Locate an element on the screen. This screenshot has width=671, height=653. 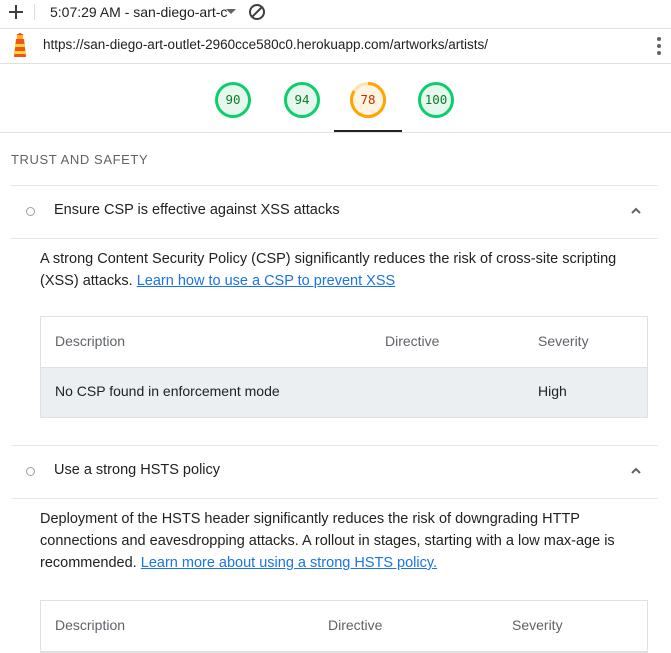
section-title: TRUST AND SAFETY is located at coordinates (80, 159).